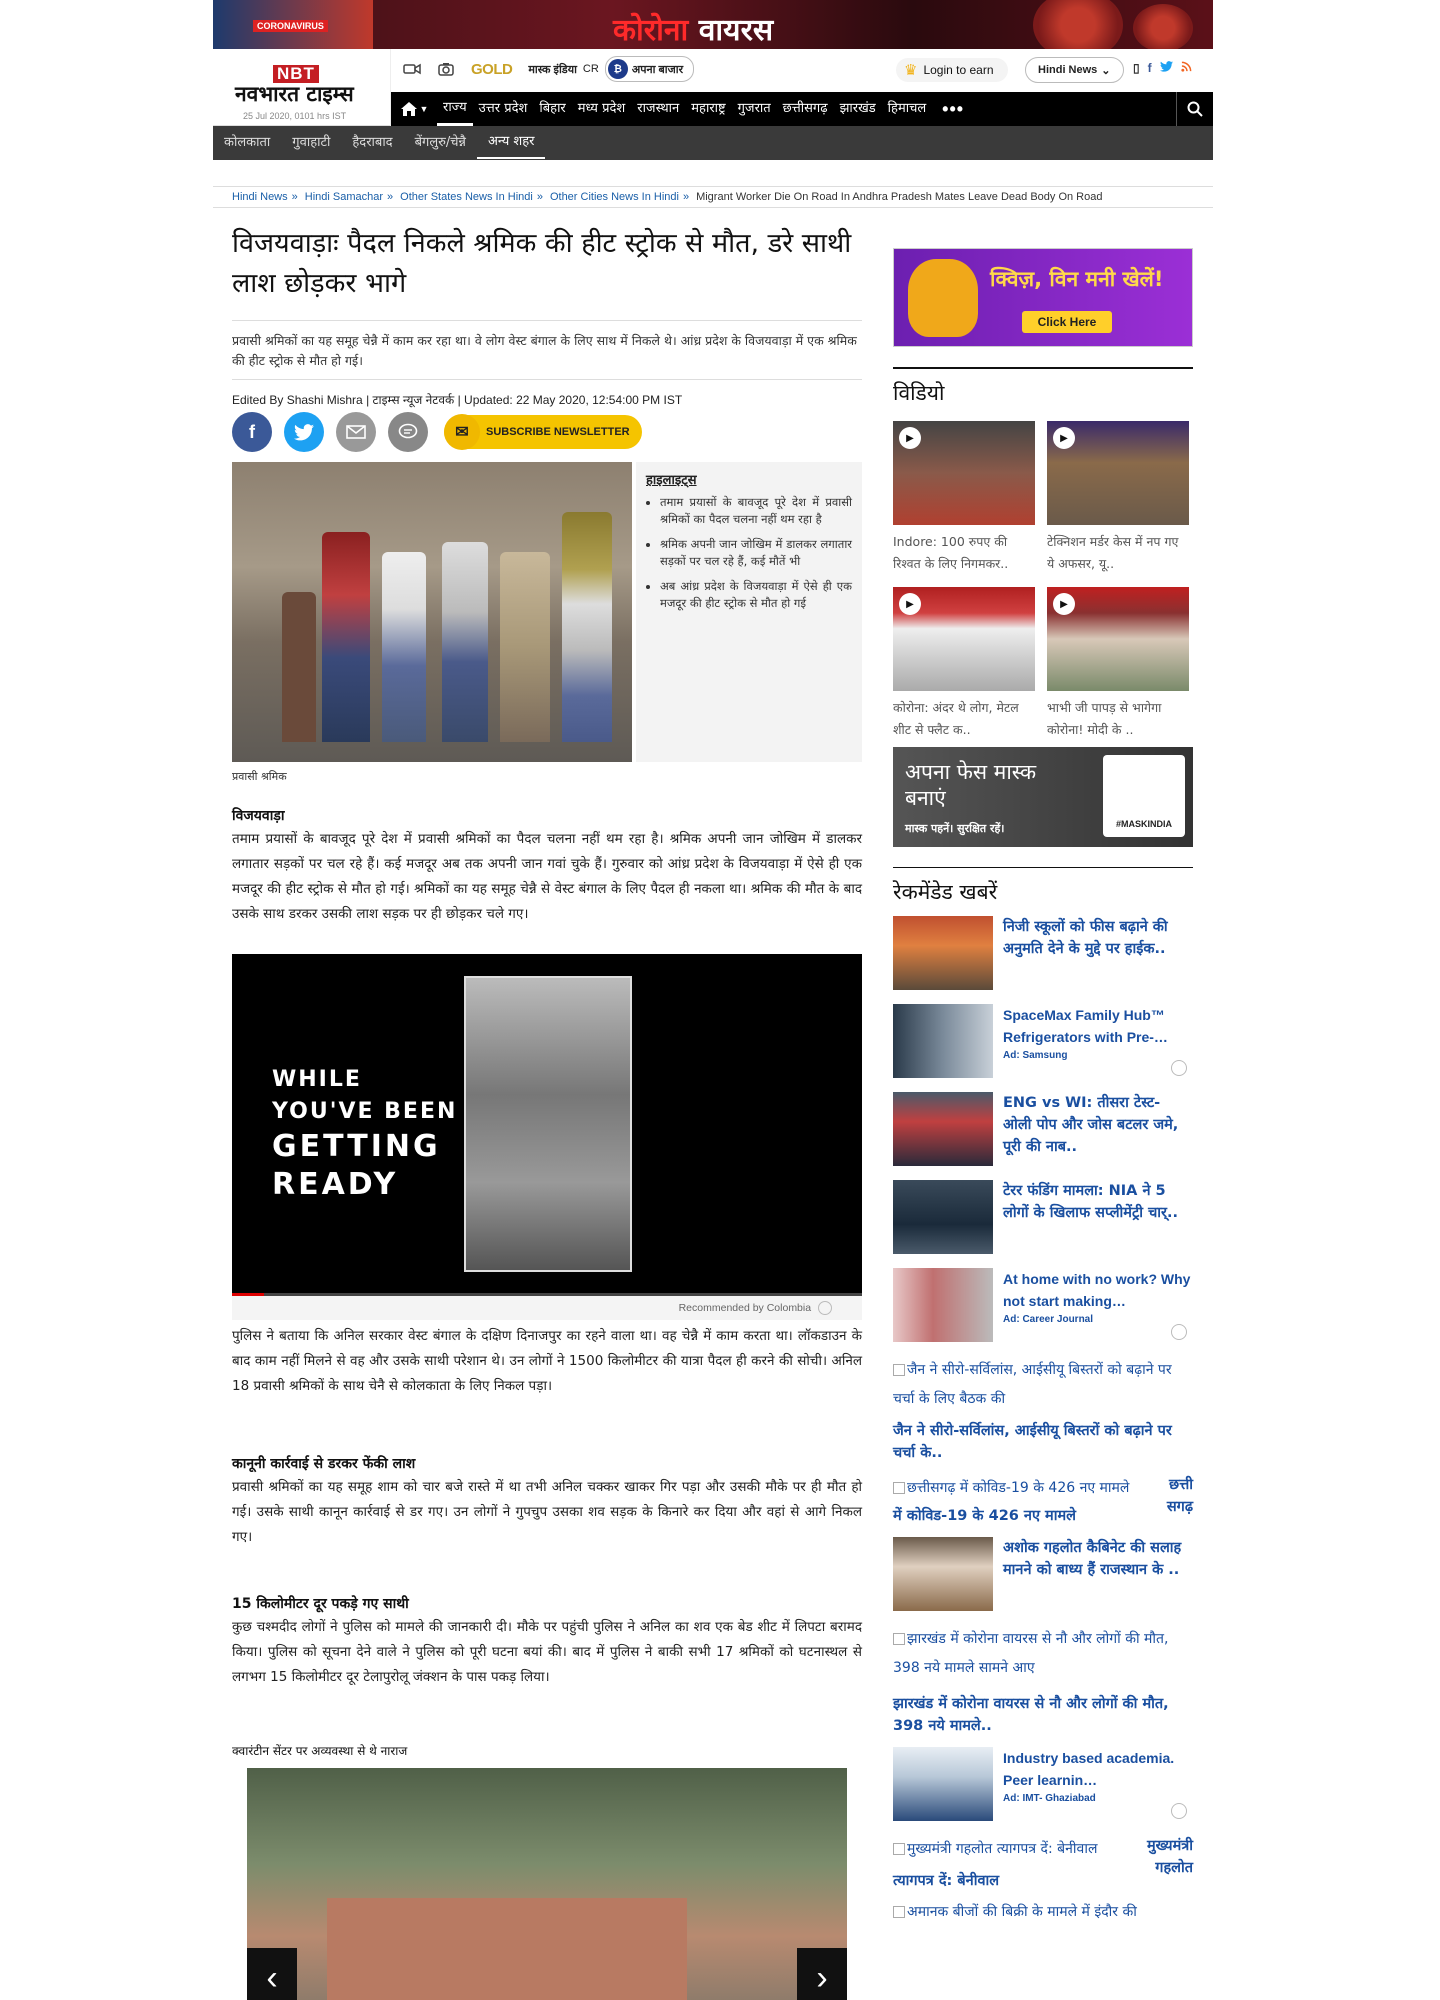 The height and width of the screenshot is (2000, 1440). Describe the element at coordinates (907, 109) in the screenshot. I see `nav-item-himachal: हिमाचल` at that location.